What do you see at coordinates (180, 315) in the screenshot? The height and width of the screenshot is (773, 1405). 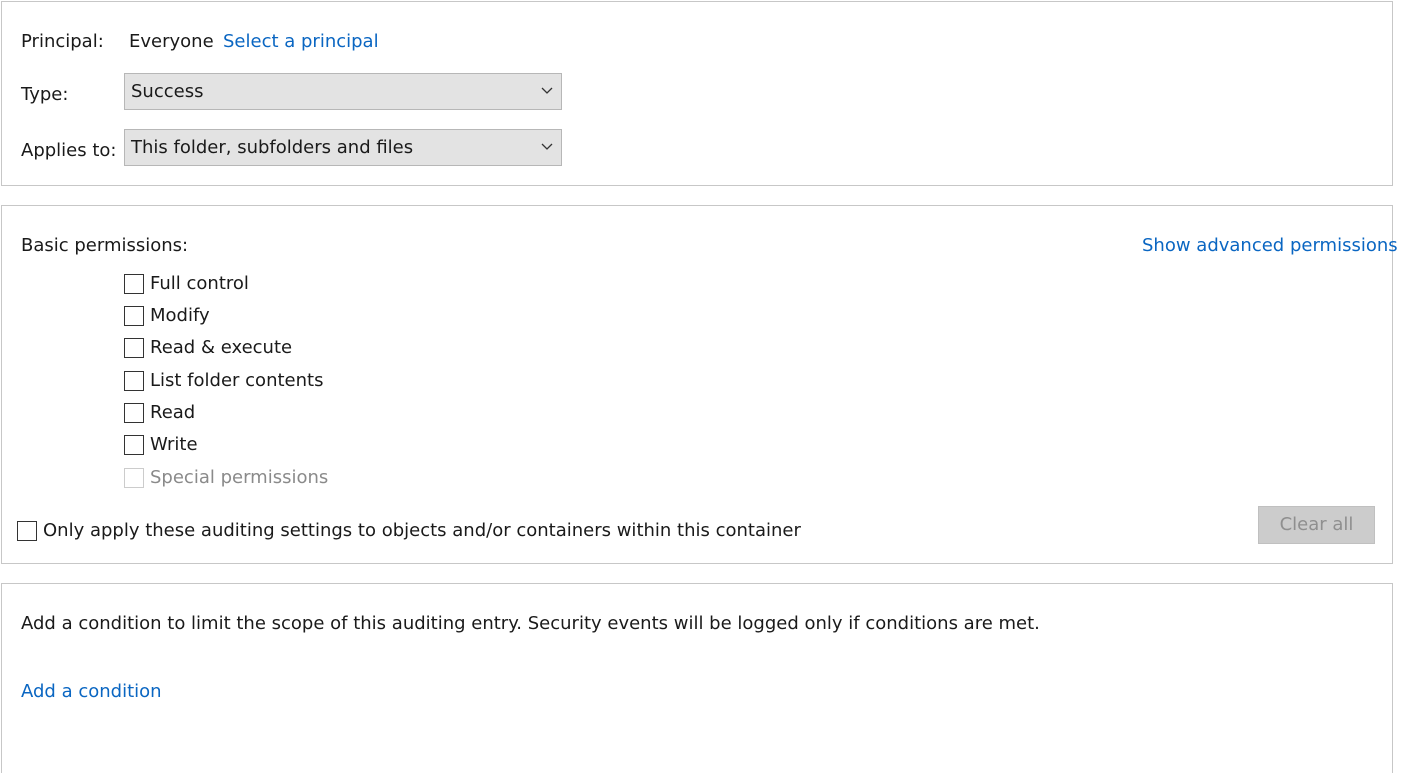 I see `permission-label: Modify` at bounding box center [180, 315].